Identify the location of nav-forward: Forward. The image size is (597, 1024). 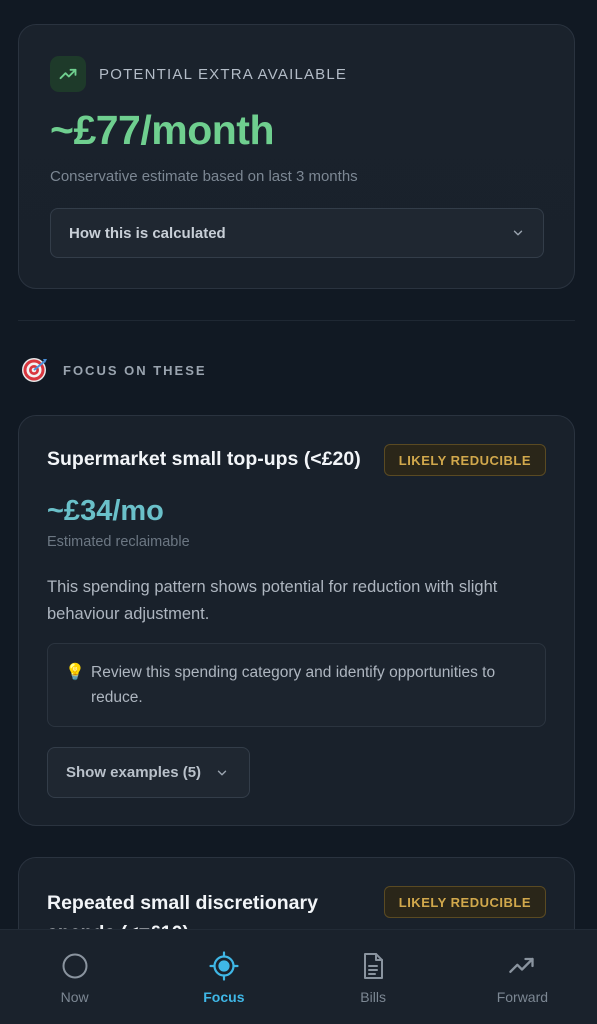
(522, 977).